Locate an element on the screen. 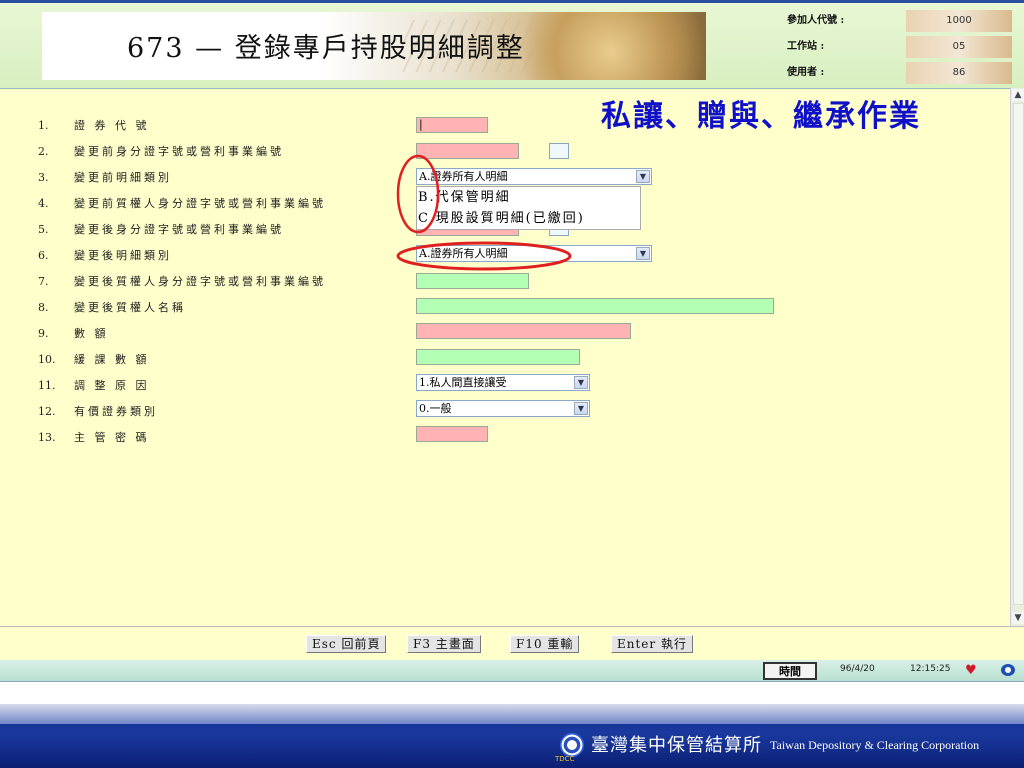  status-bar: 時間 96/4/20 12:15:25 ♥ is located at coordinates (512, 671).